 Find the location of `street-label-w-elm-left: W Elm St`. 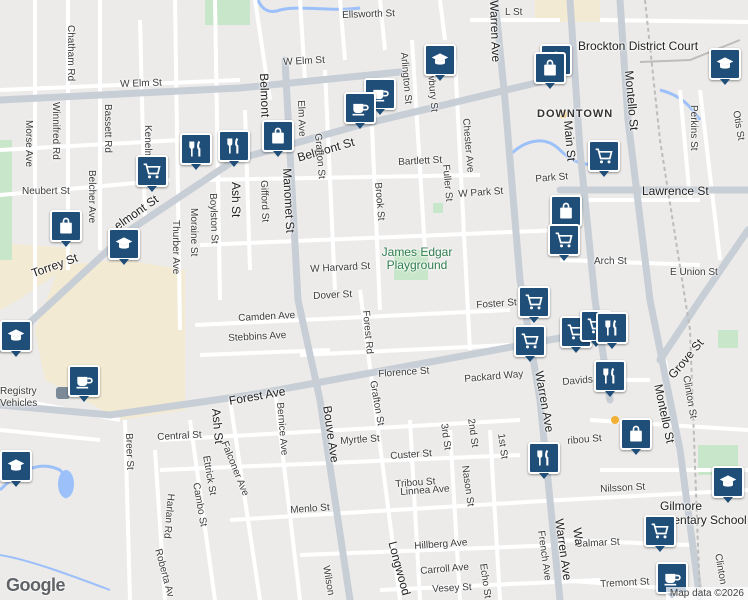

street-label-w-elm-left: W Elm St is located at coordinates (140, 83).